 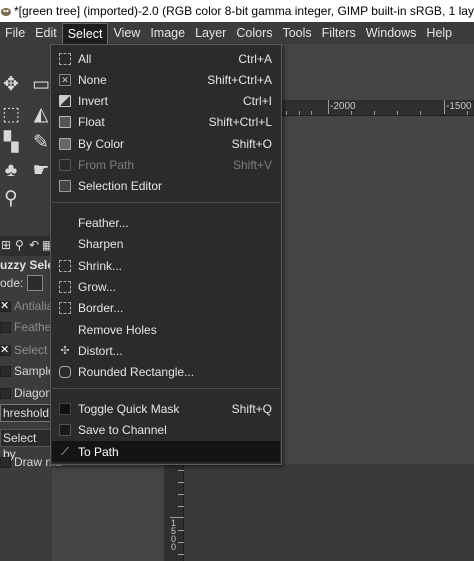 I want to click on border-icon, so click(x=65, y=307).